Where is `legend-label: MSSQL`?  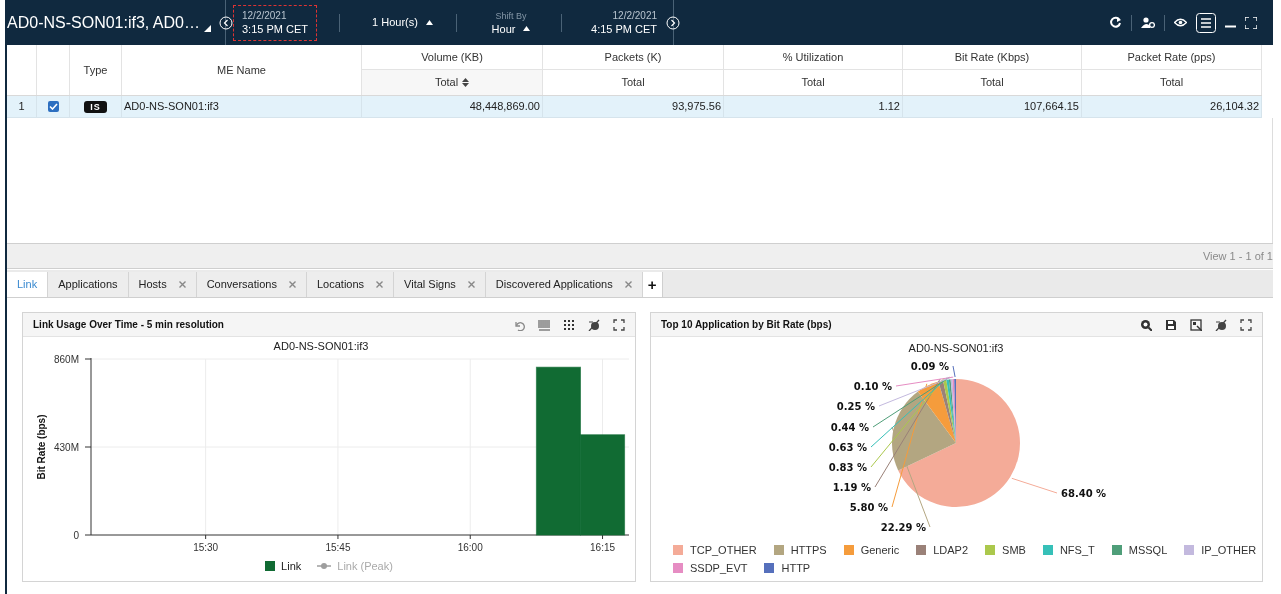
legend-label: MSSQL is located at coordinates (1148, 550).